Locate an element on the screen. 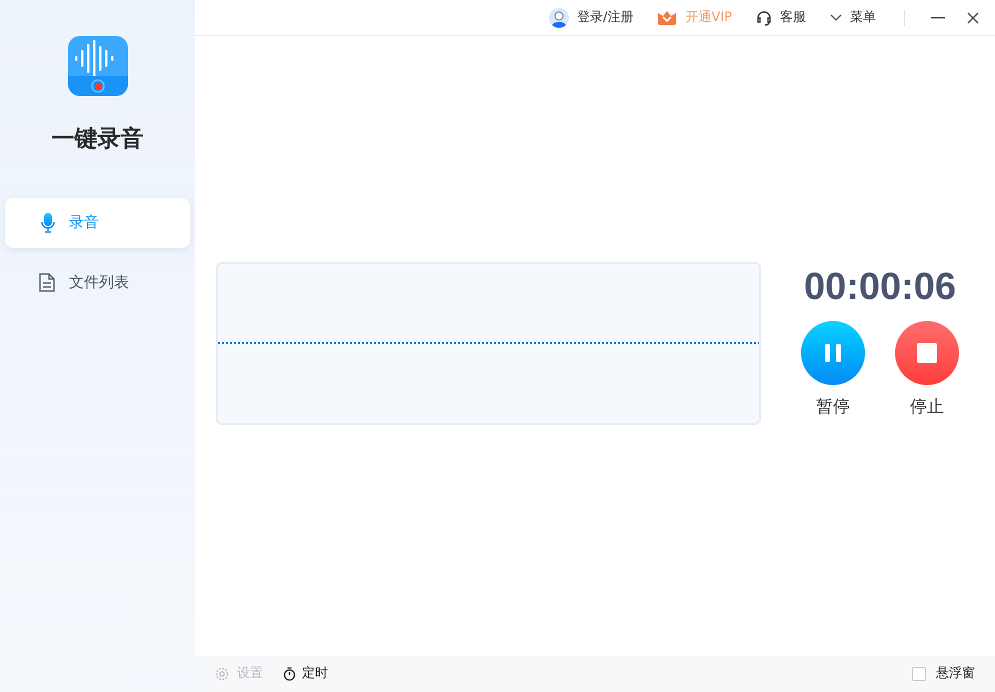 This screenshot has width=995, height=692. chevron-down-icon is located at coordinates (836, 18).